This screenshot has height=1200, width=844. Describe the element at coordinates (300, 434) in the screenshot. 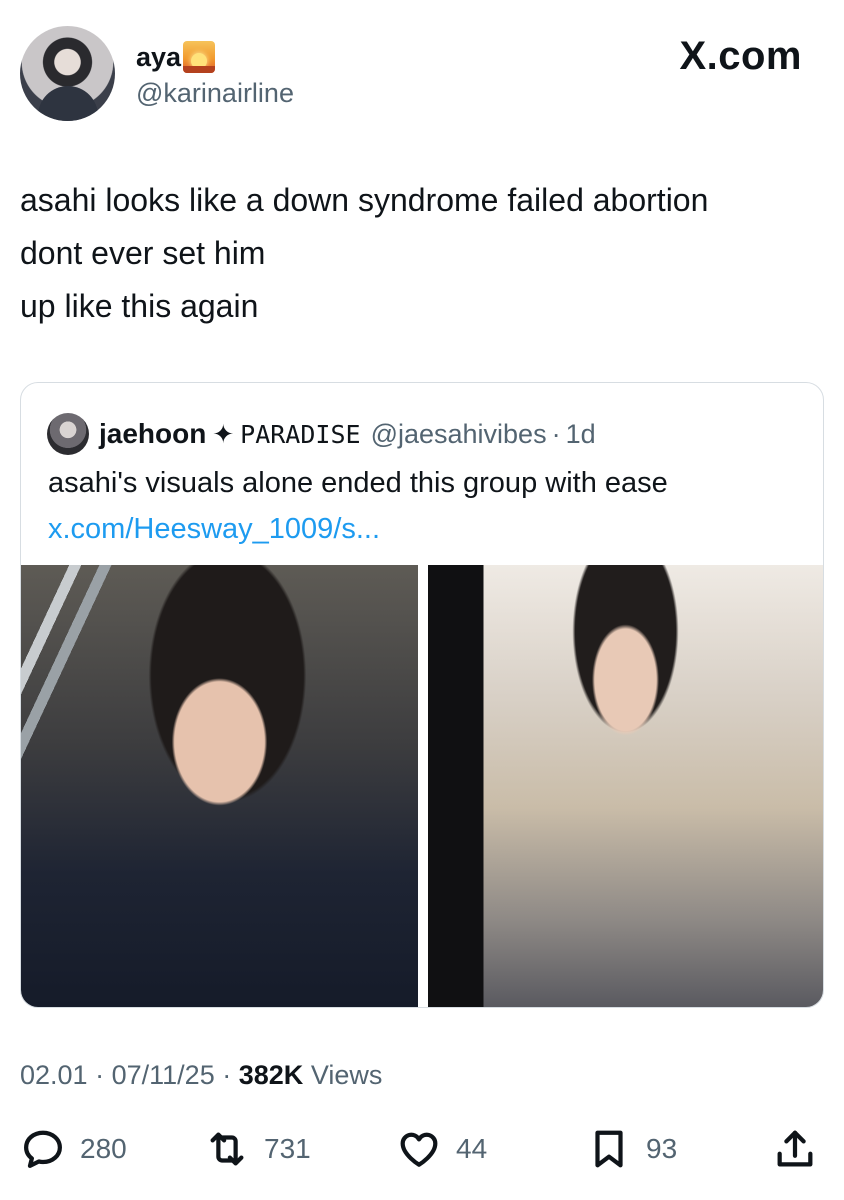

I see `quoted-name-tag: PARADISE` at that location.